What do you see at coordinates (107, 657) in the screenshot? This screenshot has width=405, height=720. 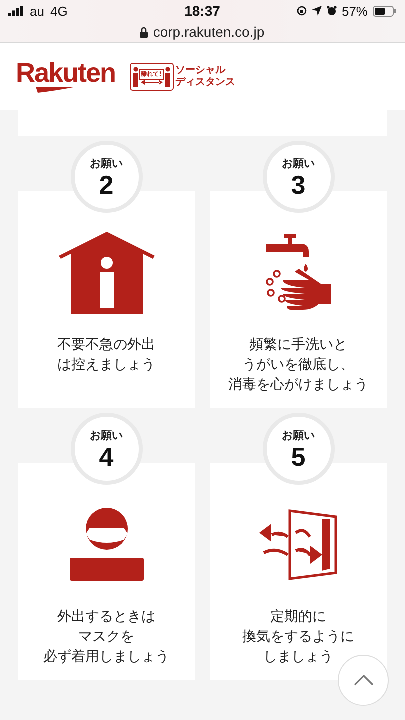 I see `request-text: 必ず着用しましょう` at bounding box center [107, 657].